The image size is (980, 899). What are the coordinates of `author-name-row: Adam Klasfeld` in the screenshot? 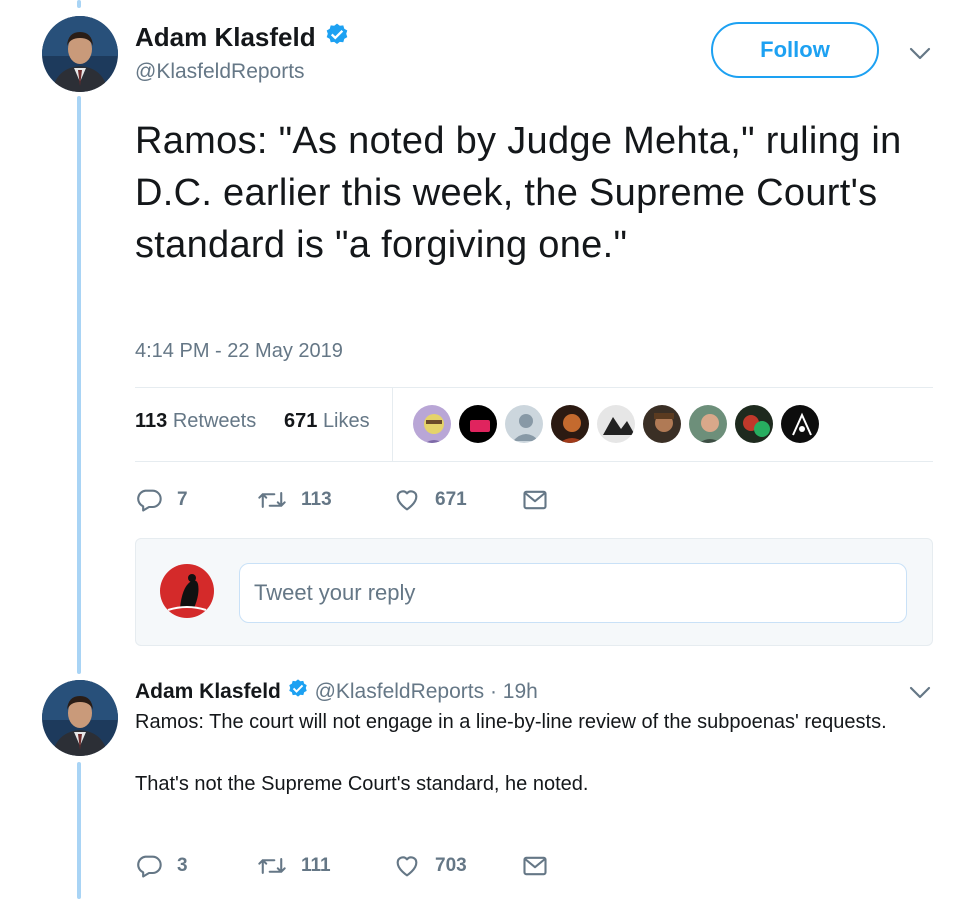 It's located at (242, 37).